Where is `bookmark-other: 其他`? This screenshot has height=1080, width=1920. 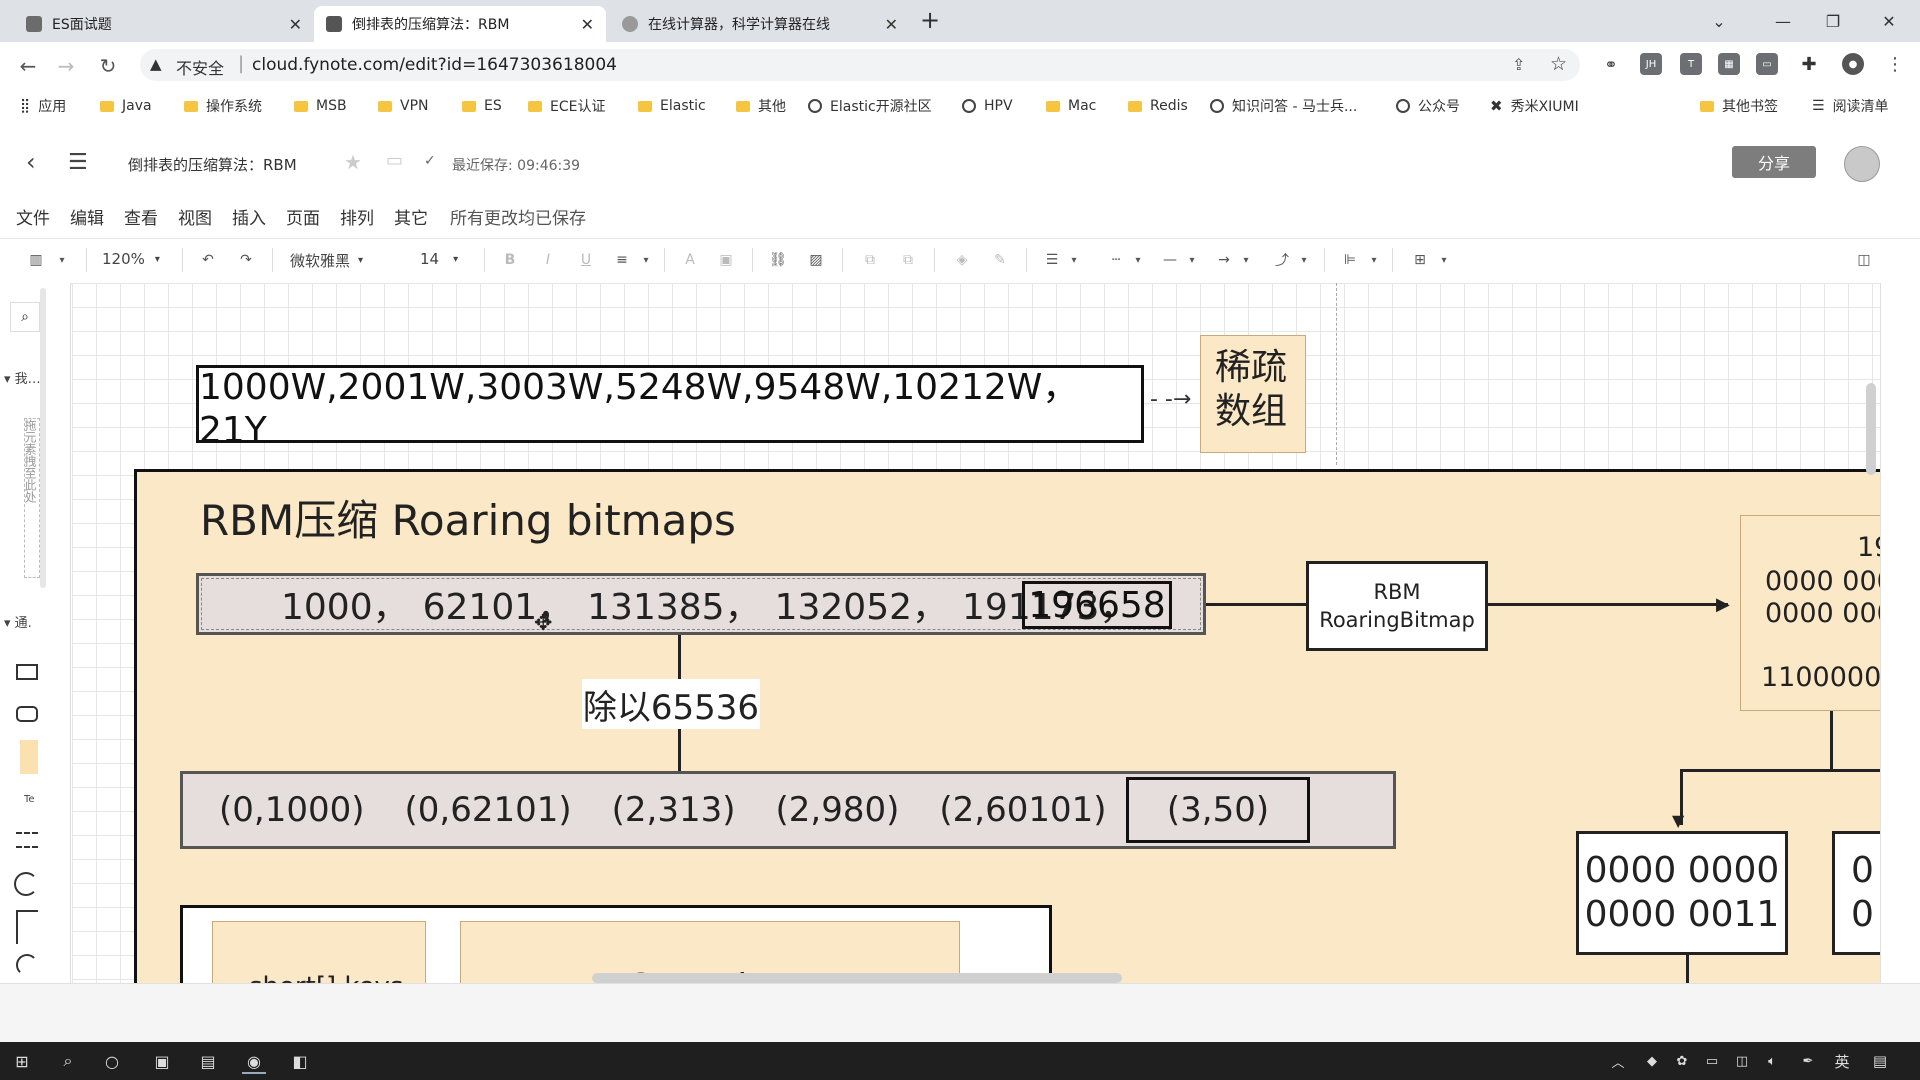 bookmark-other: 其他 is located at coordinates (761, 106).